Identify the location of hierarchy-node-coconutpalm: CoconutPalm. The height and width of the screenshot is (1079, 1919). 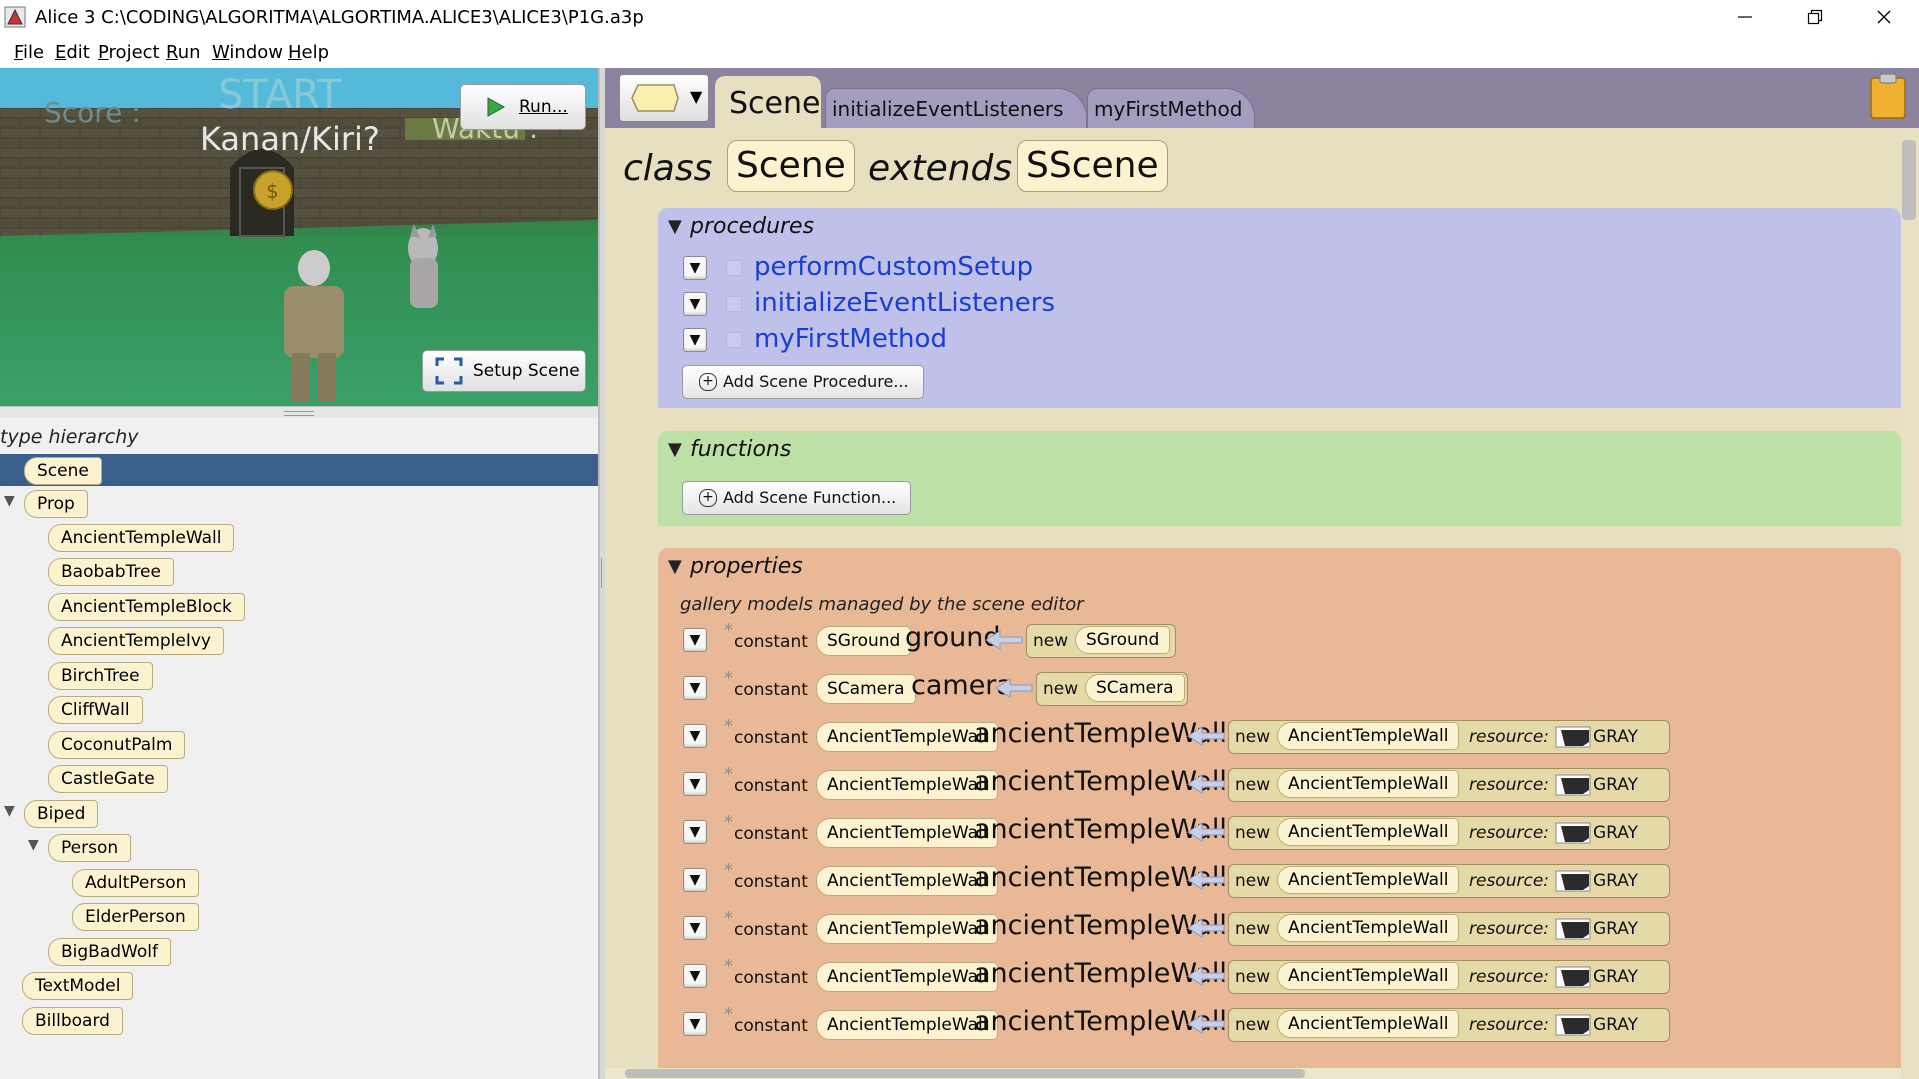
(117, 745).